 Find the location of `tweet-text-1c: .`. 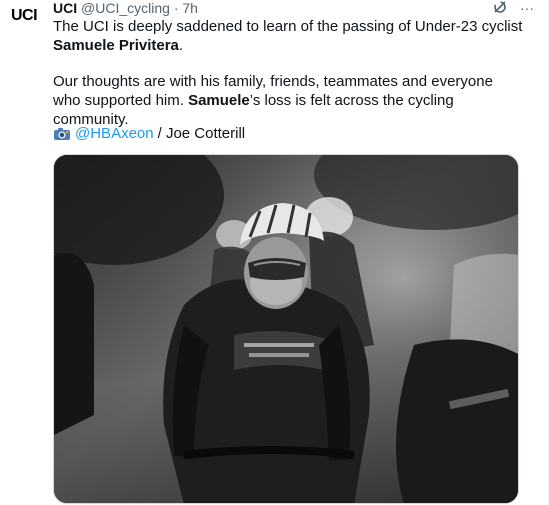

tweet-text-1c: . is located at coordinates (181, 45).